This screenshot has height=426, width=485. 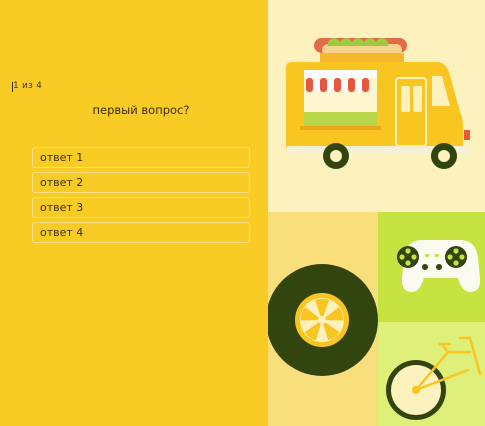 I want to click on wheel-panel, so click(x=323, y=319).